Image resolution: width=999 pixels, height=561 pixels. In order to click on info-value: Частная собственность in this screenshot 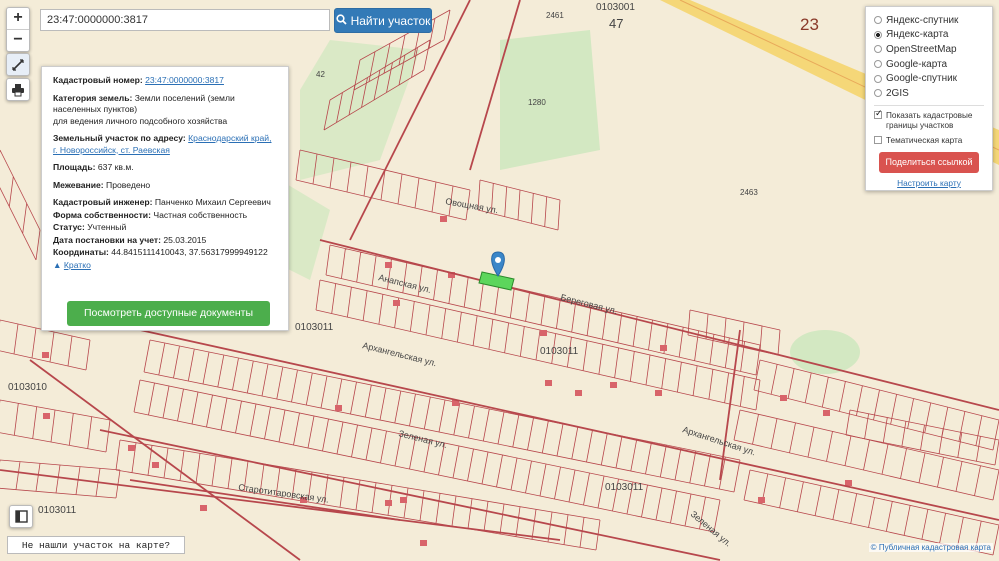, I will do `click(200, 214)`.